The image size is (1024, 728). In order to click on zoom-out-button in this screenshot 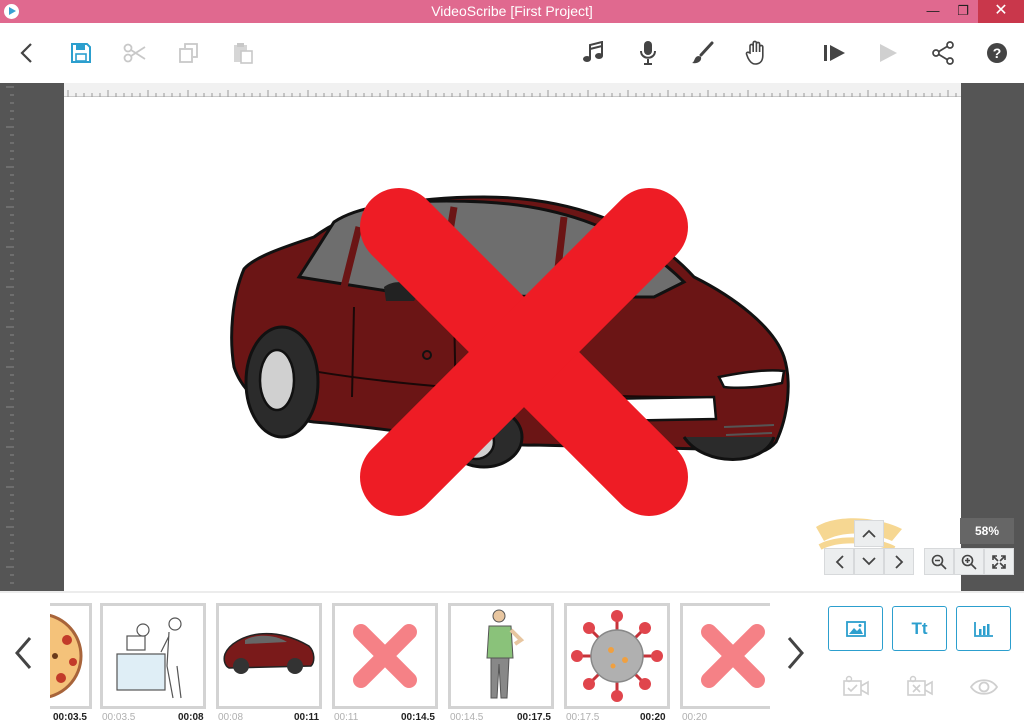, I will do `click(939, 561)`.